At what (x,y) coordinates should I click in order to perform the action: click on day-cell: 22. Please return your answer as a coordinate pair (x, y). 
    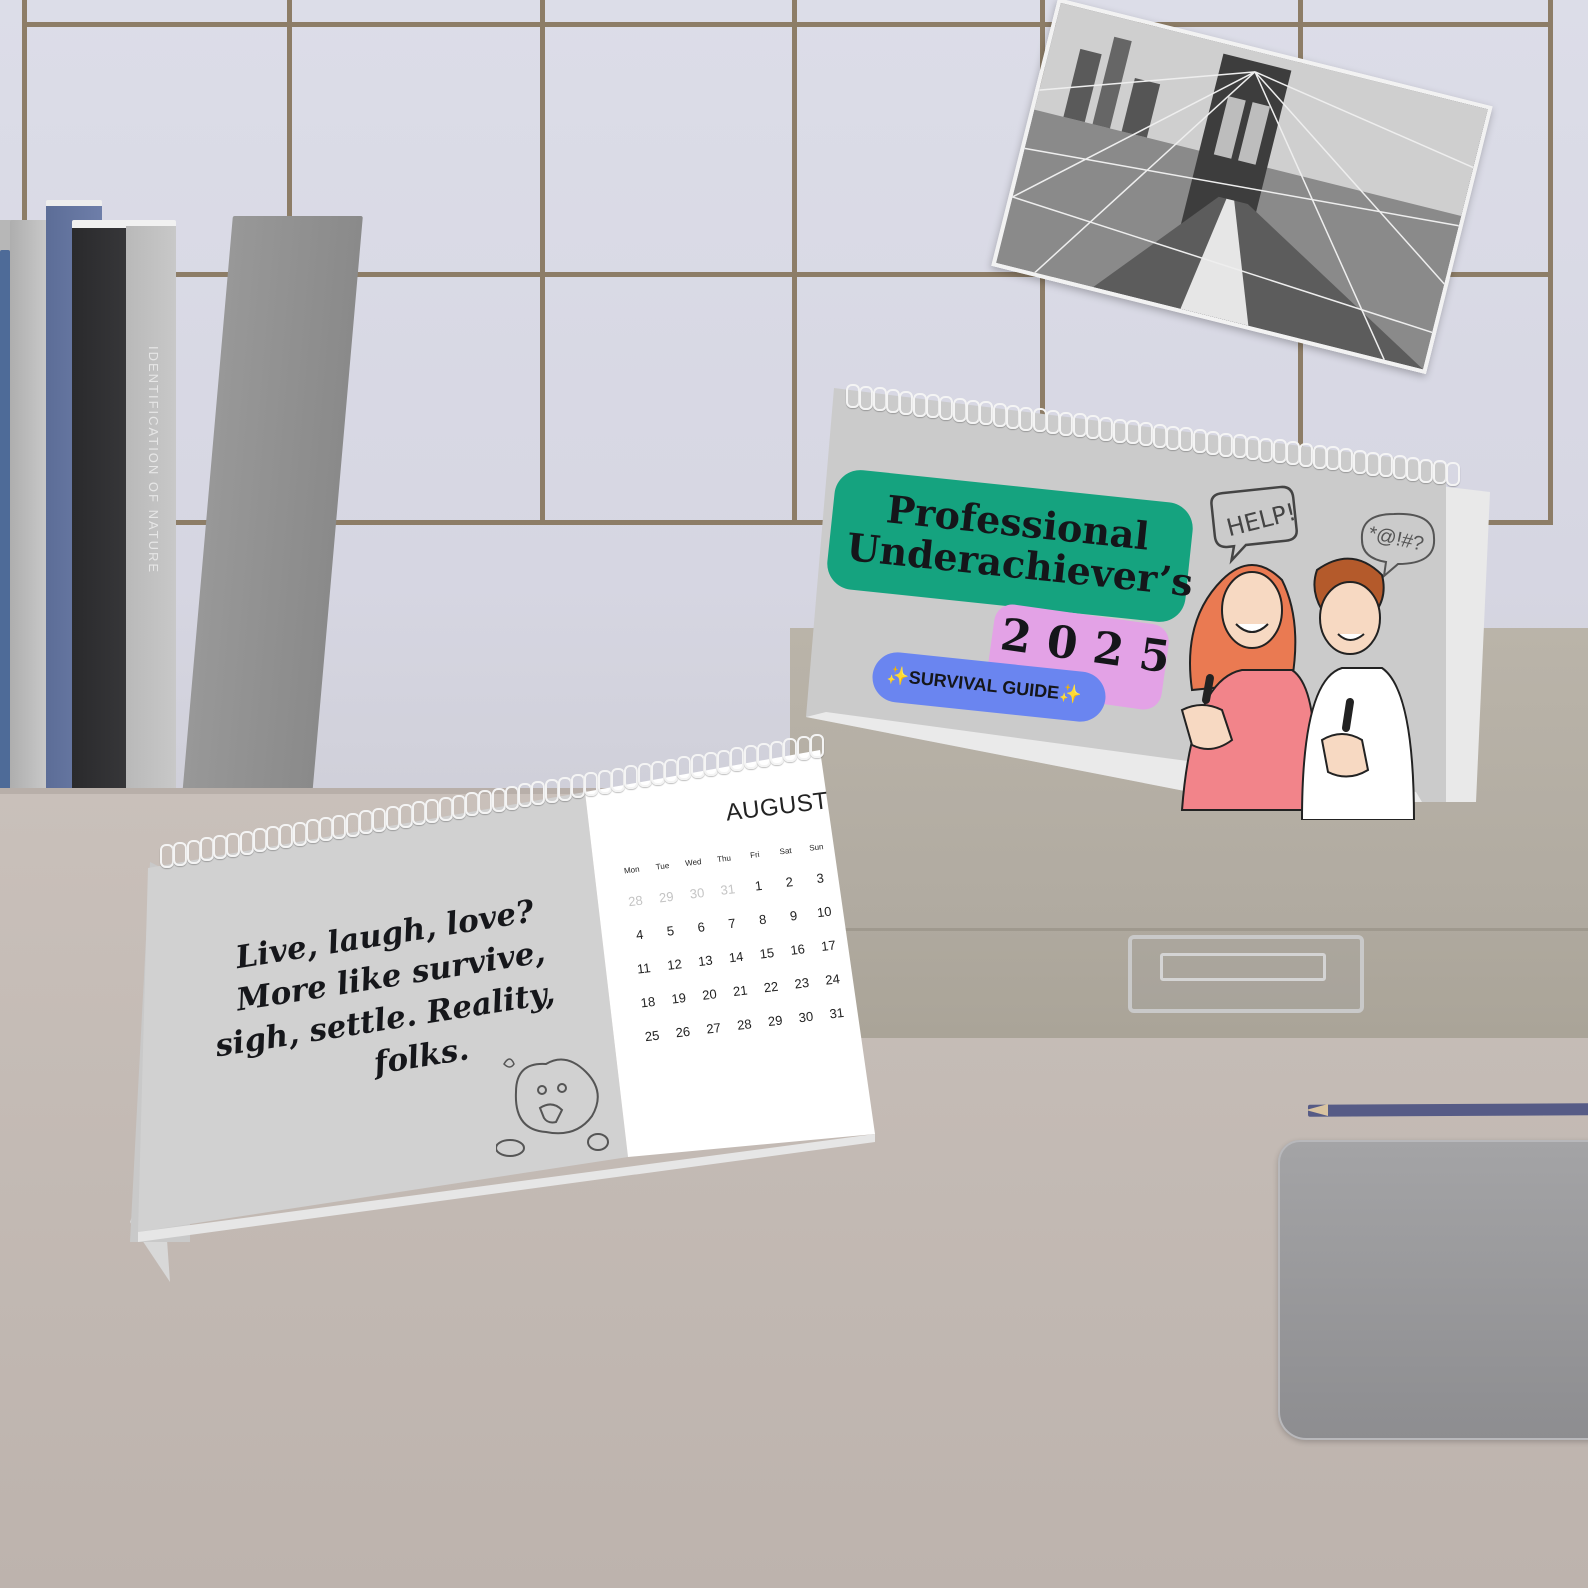
    Looking at the image, I should click on (771, 987).